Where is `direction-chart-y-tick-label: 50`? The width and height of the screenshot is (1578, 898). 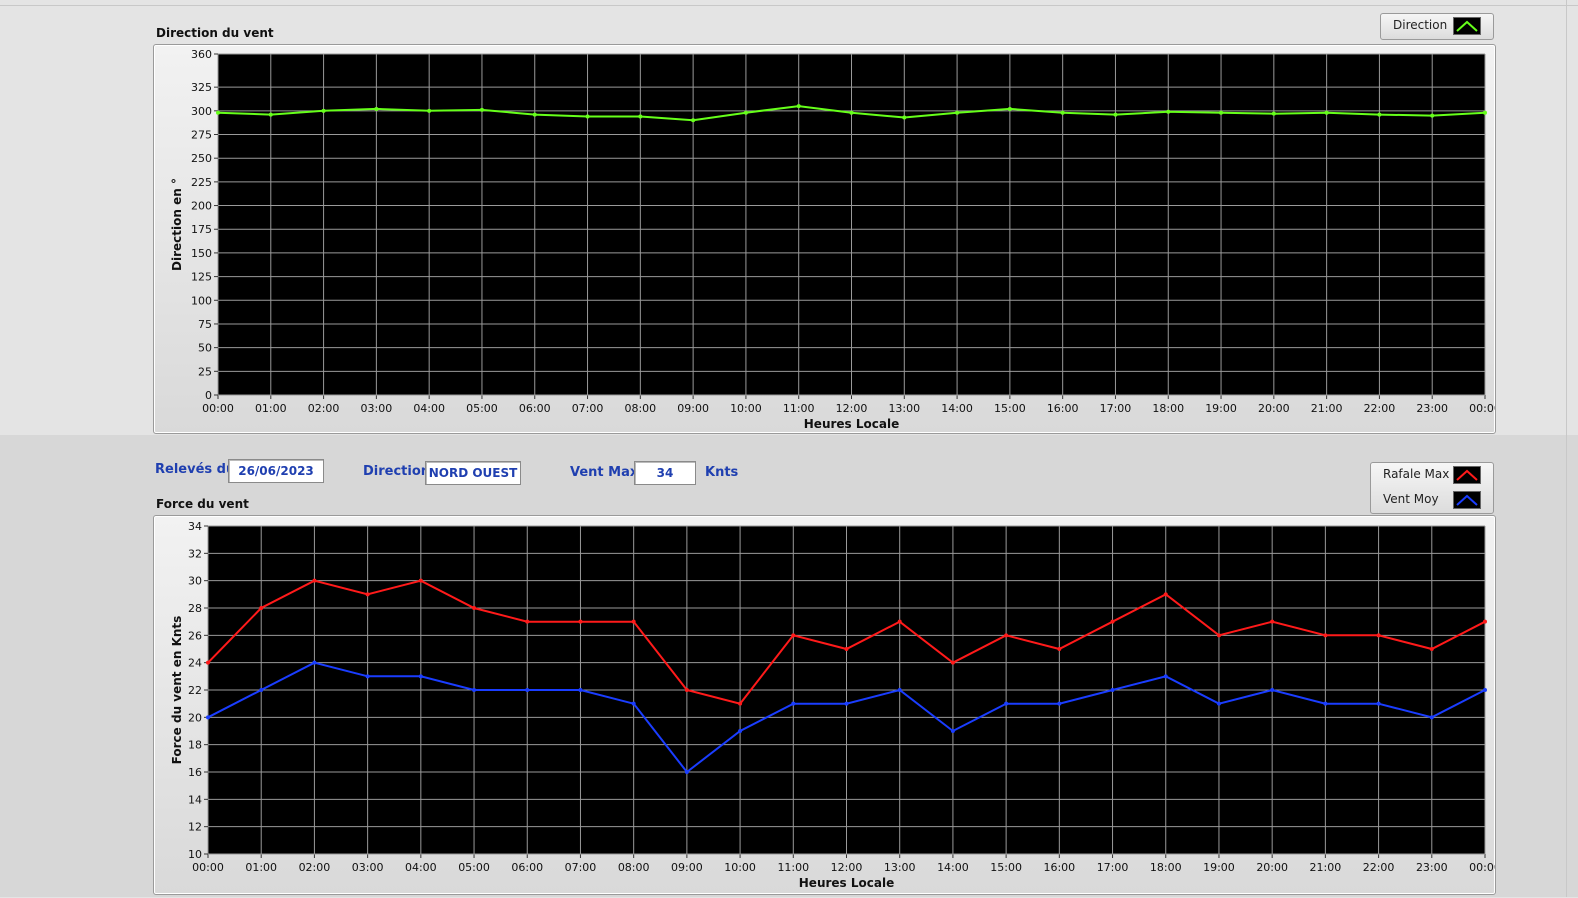
direction-chart-y-tick-label: 50 is located at coordinates (205, 348).